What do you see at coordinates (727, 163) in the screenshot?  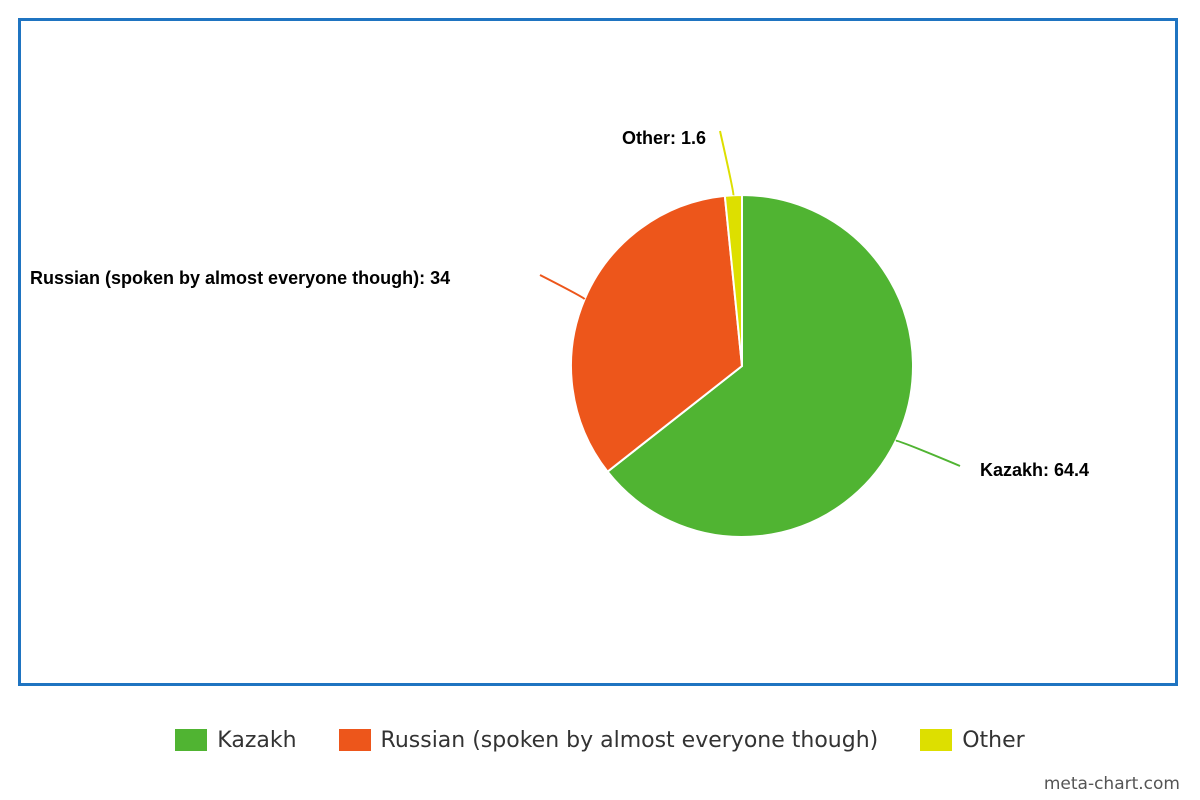 I see `connector-line-other` at bounding box center [727, 163].